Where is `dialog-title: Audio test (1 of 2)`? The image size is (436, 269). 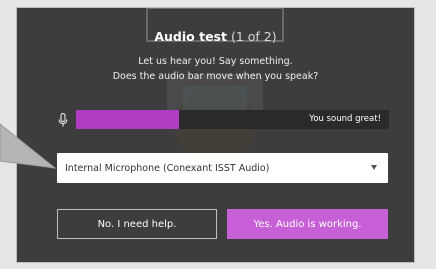
dialog-title: Audio test (1 of 2) is located at coordinates (215, 36).